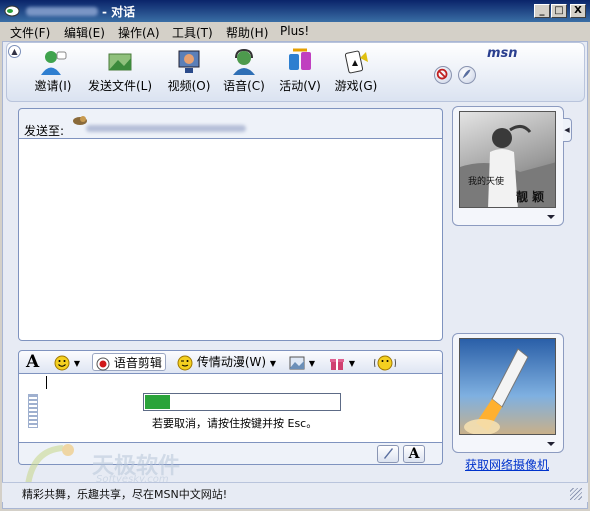  What do you see at coordinates (84, 32) in the screenshot?
I see `menu-edit: 编辑(E)` at bounding box center [84, 32].